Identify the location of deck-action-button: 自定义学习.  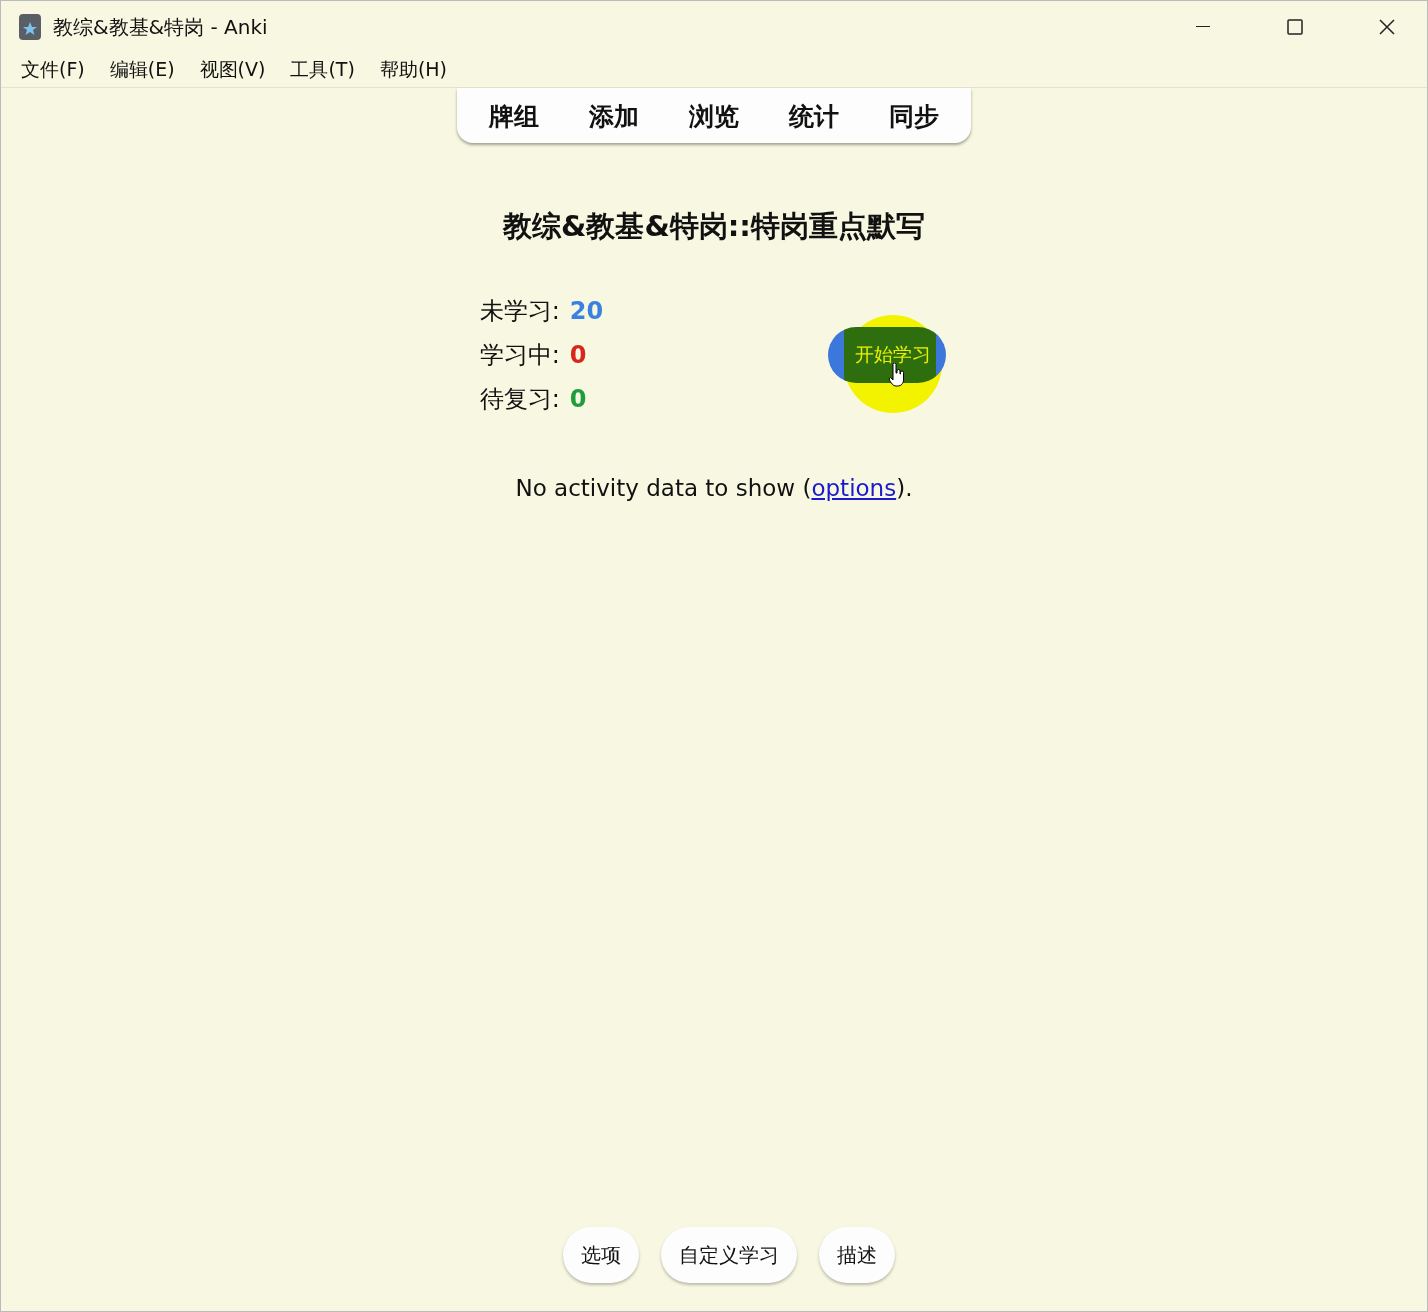
(729, 1255).